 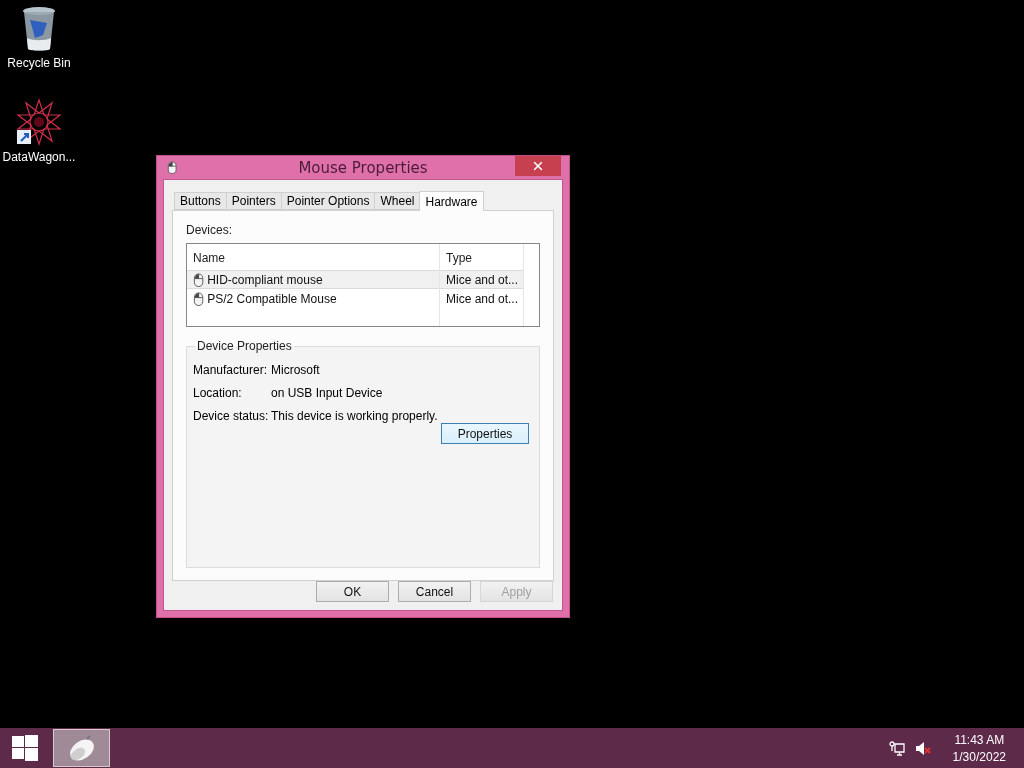 What do you see at coordinates (327, 393) in the screenshot?
I see `property-value: on USB Input Device` at bounding box center [327, 393].